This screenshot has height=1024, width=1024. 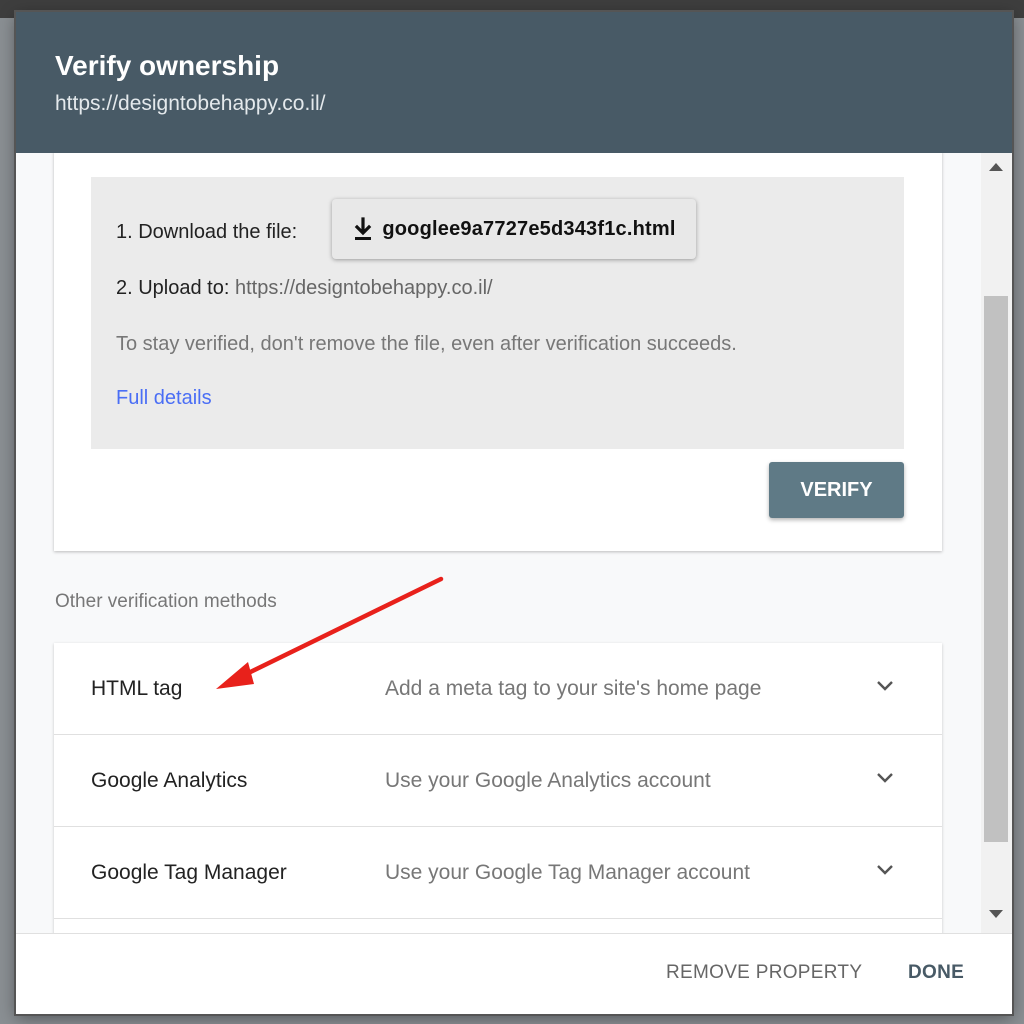 What do you see at coordinates (190, 103) in the screenshot?
I see `property-url: https://designtobehappy.co.il/` at bounding box center [190, 103].